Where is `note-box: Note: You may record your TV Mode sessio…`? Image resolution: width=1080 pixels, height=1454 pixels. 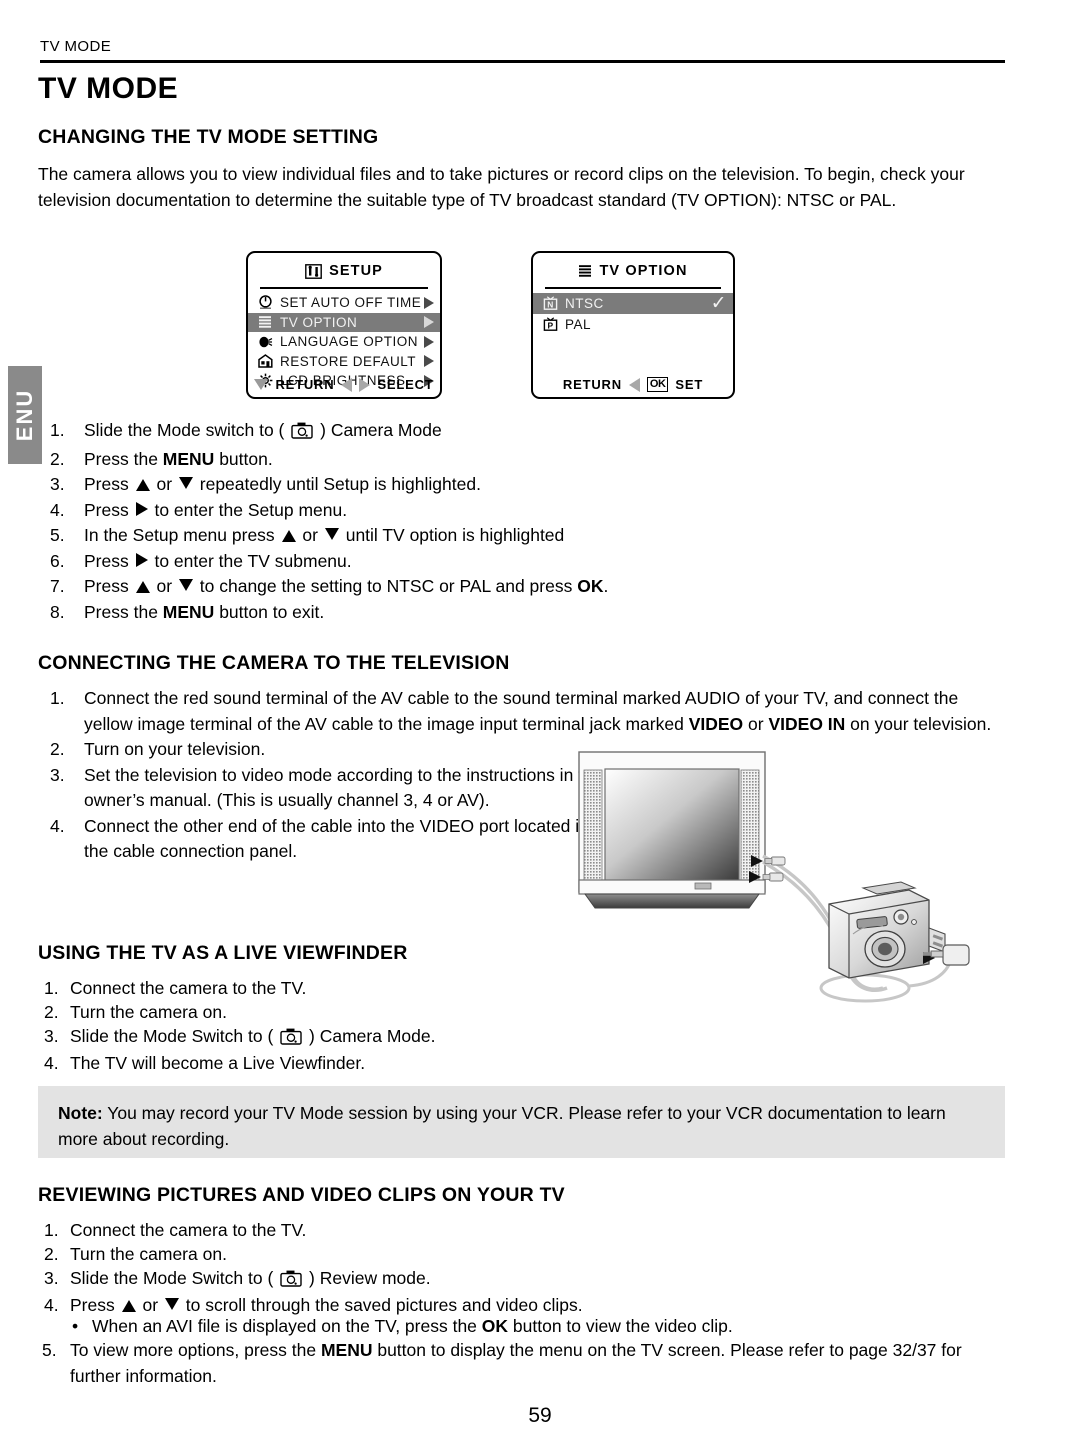
note-box: Note: You may record your TV Mode sessio… is located at coordinates (521, 1122).